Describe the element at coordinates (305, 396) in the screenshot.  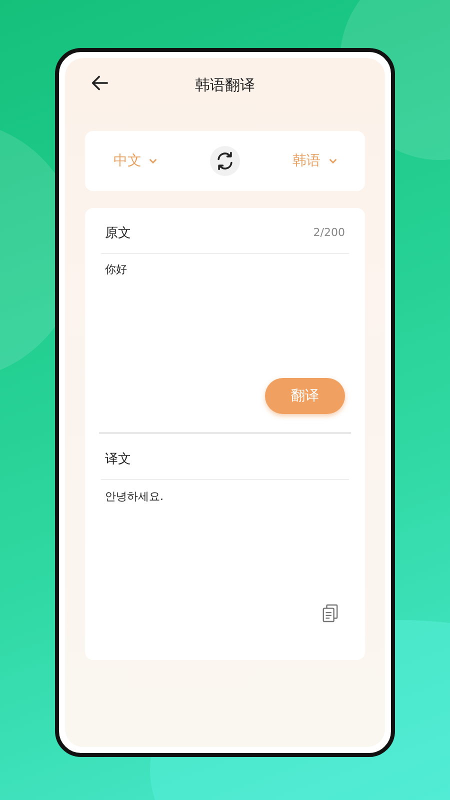
I see `translate-button: 翻译` at that location.